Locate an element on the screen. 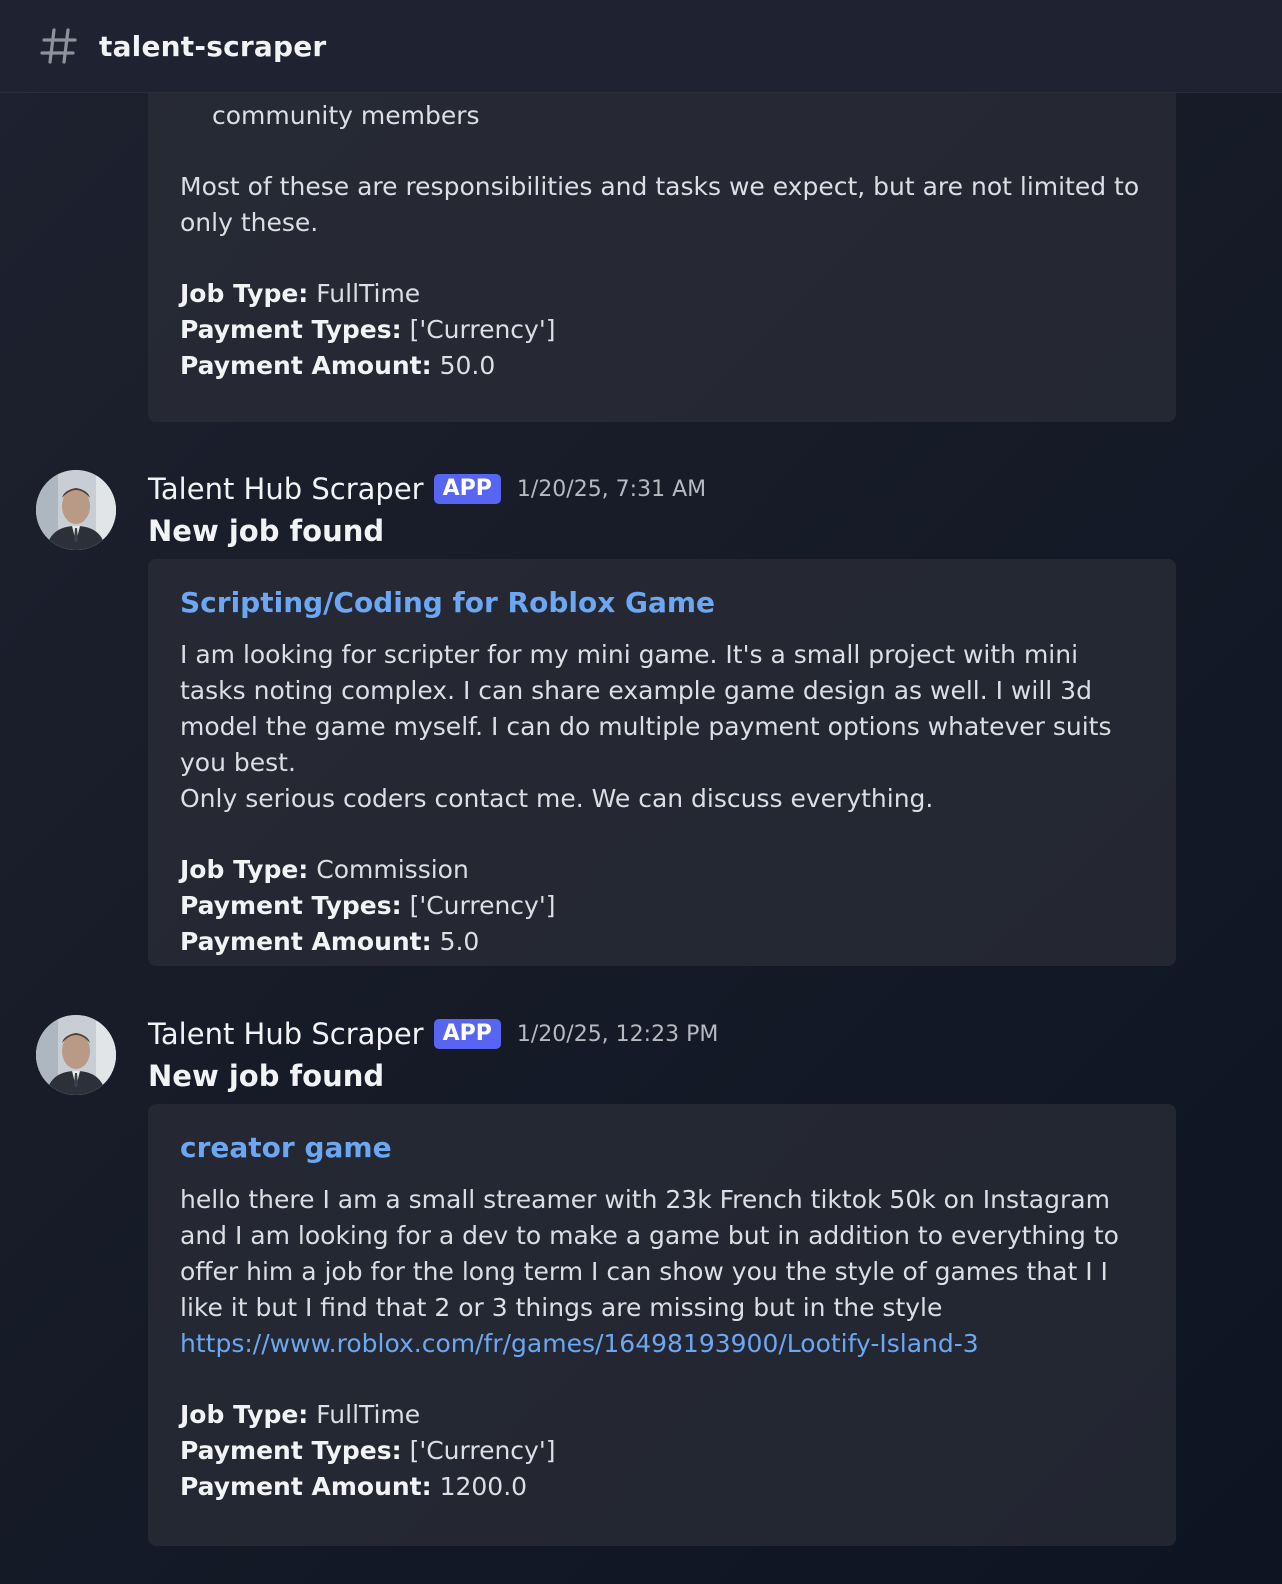  field-job-type: Job Type: Commission is located at coordinates (324, 869).